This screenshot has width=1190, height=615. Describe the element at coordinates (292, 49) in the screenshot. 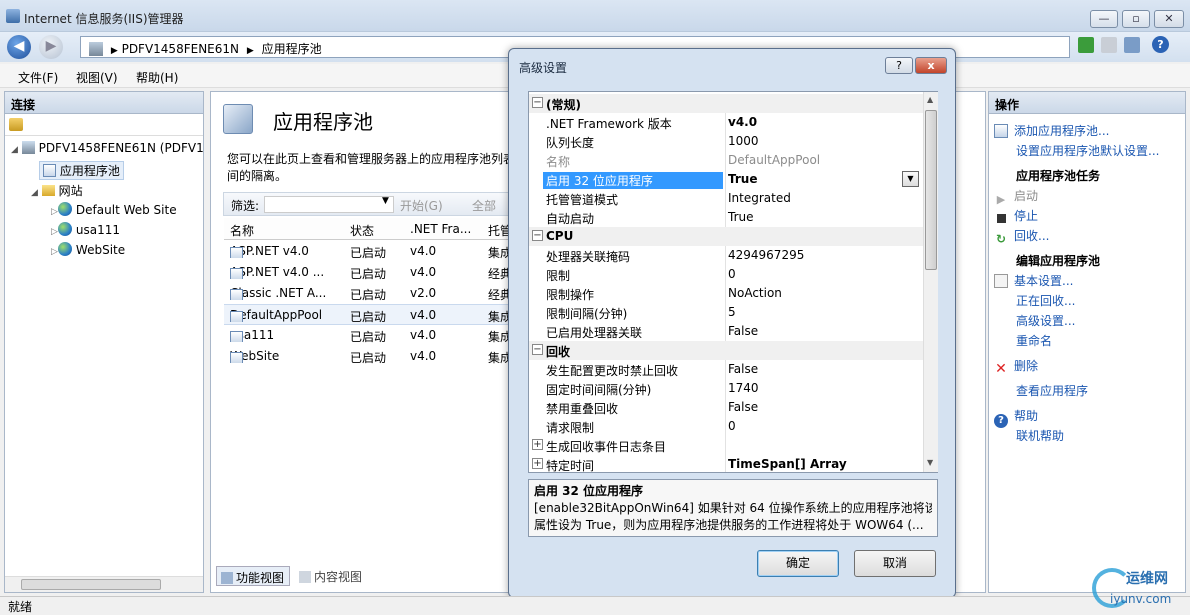

I see `breadcrumb-app-pools: 应用程序池` at that location.